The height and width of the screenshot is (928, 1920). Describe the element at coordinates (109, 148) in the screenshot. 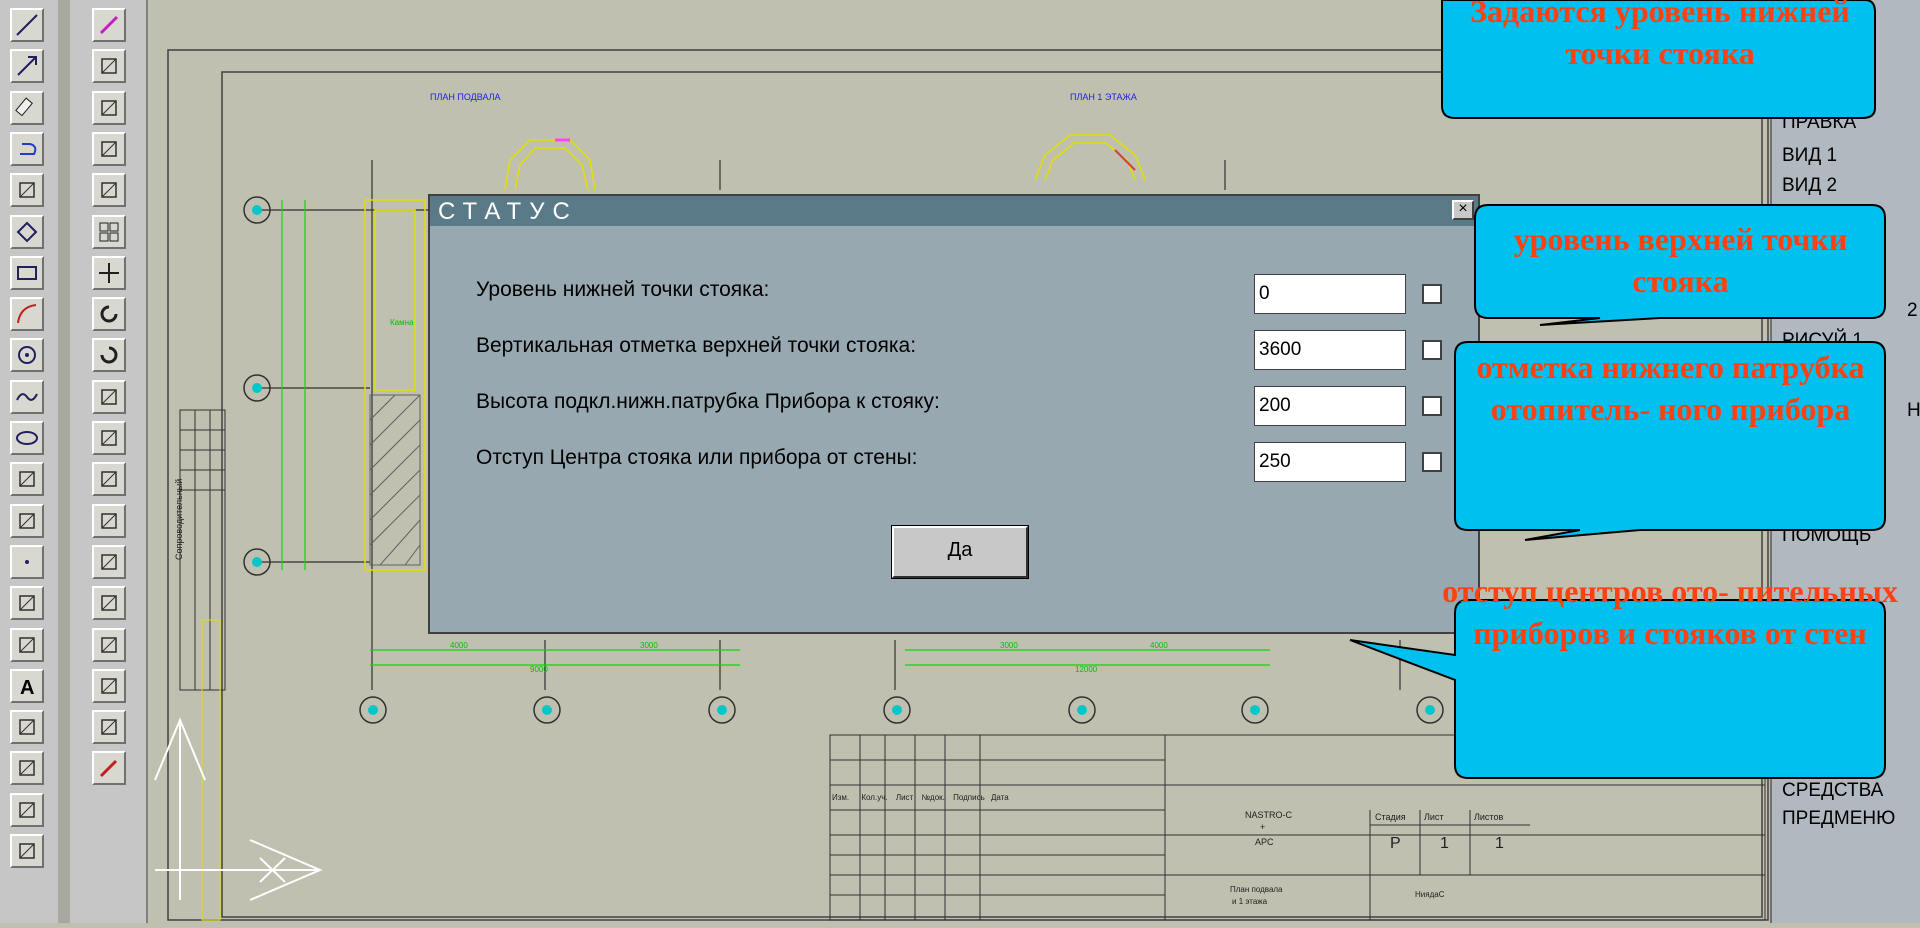

I see `mirror-rotate-tool-button` at that location.